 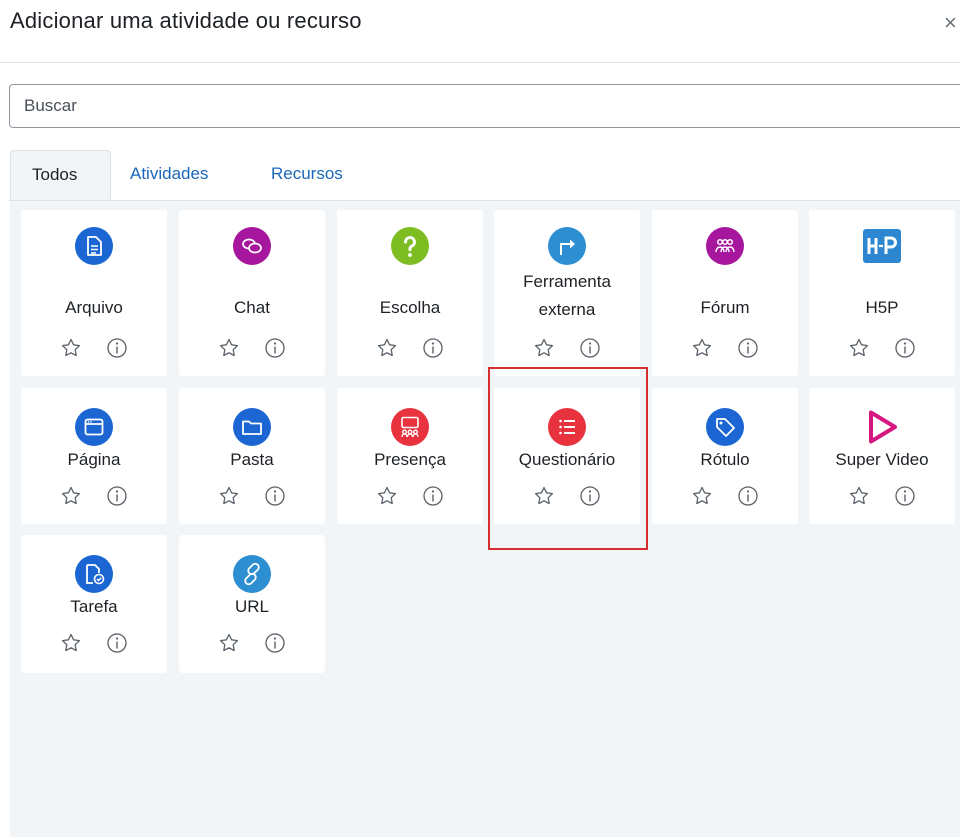 I want to click on module-card-pagina: Página, so click(x=94, y=456).